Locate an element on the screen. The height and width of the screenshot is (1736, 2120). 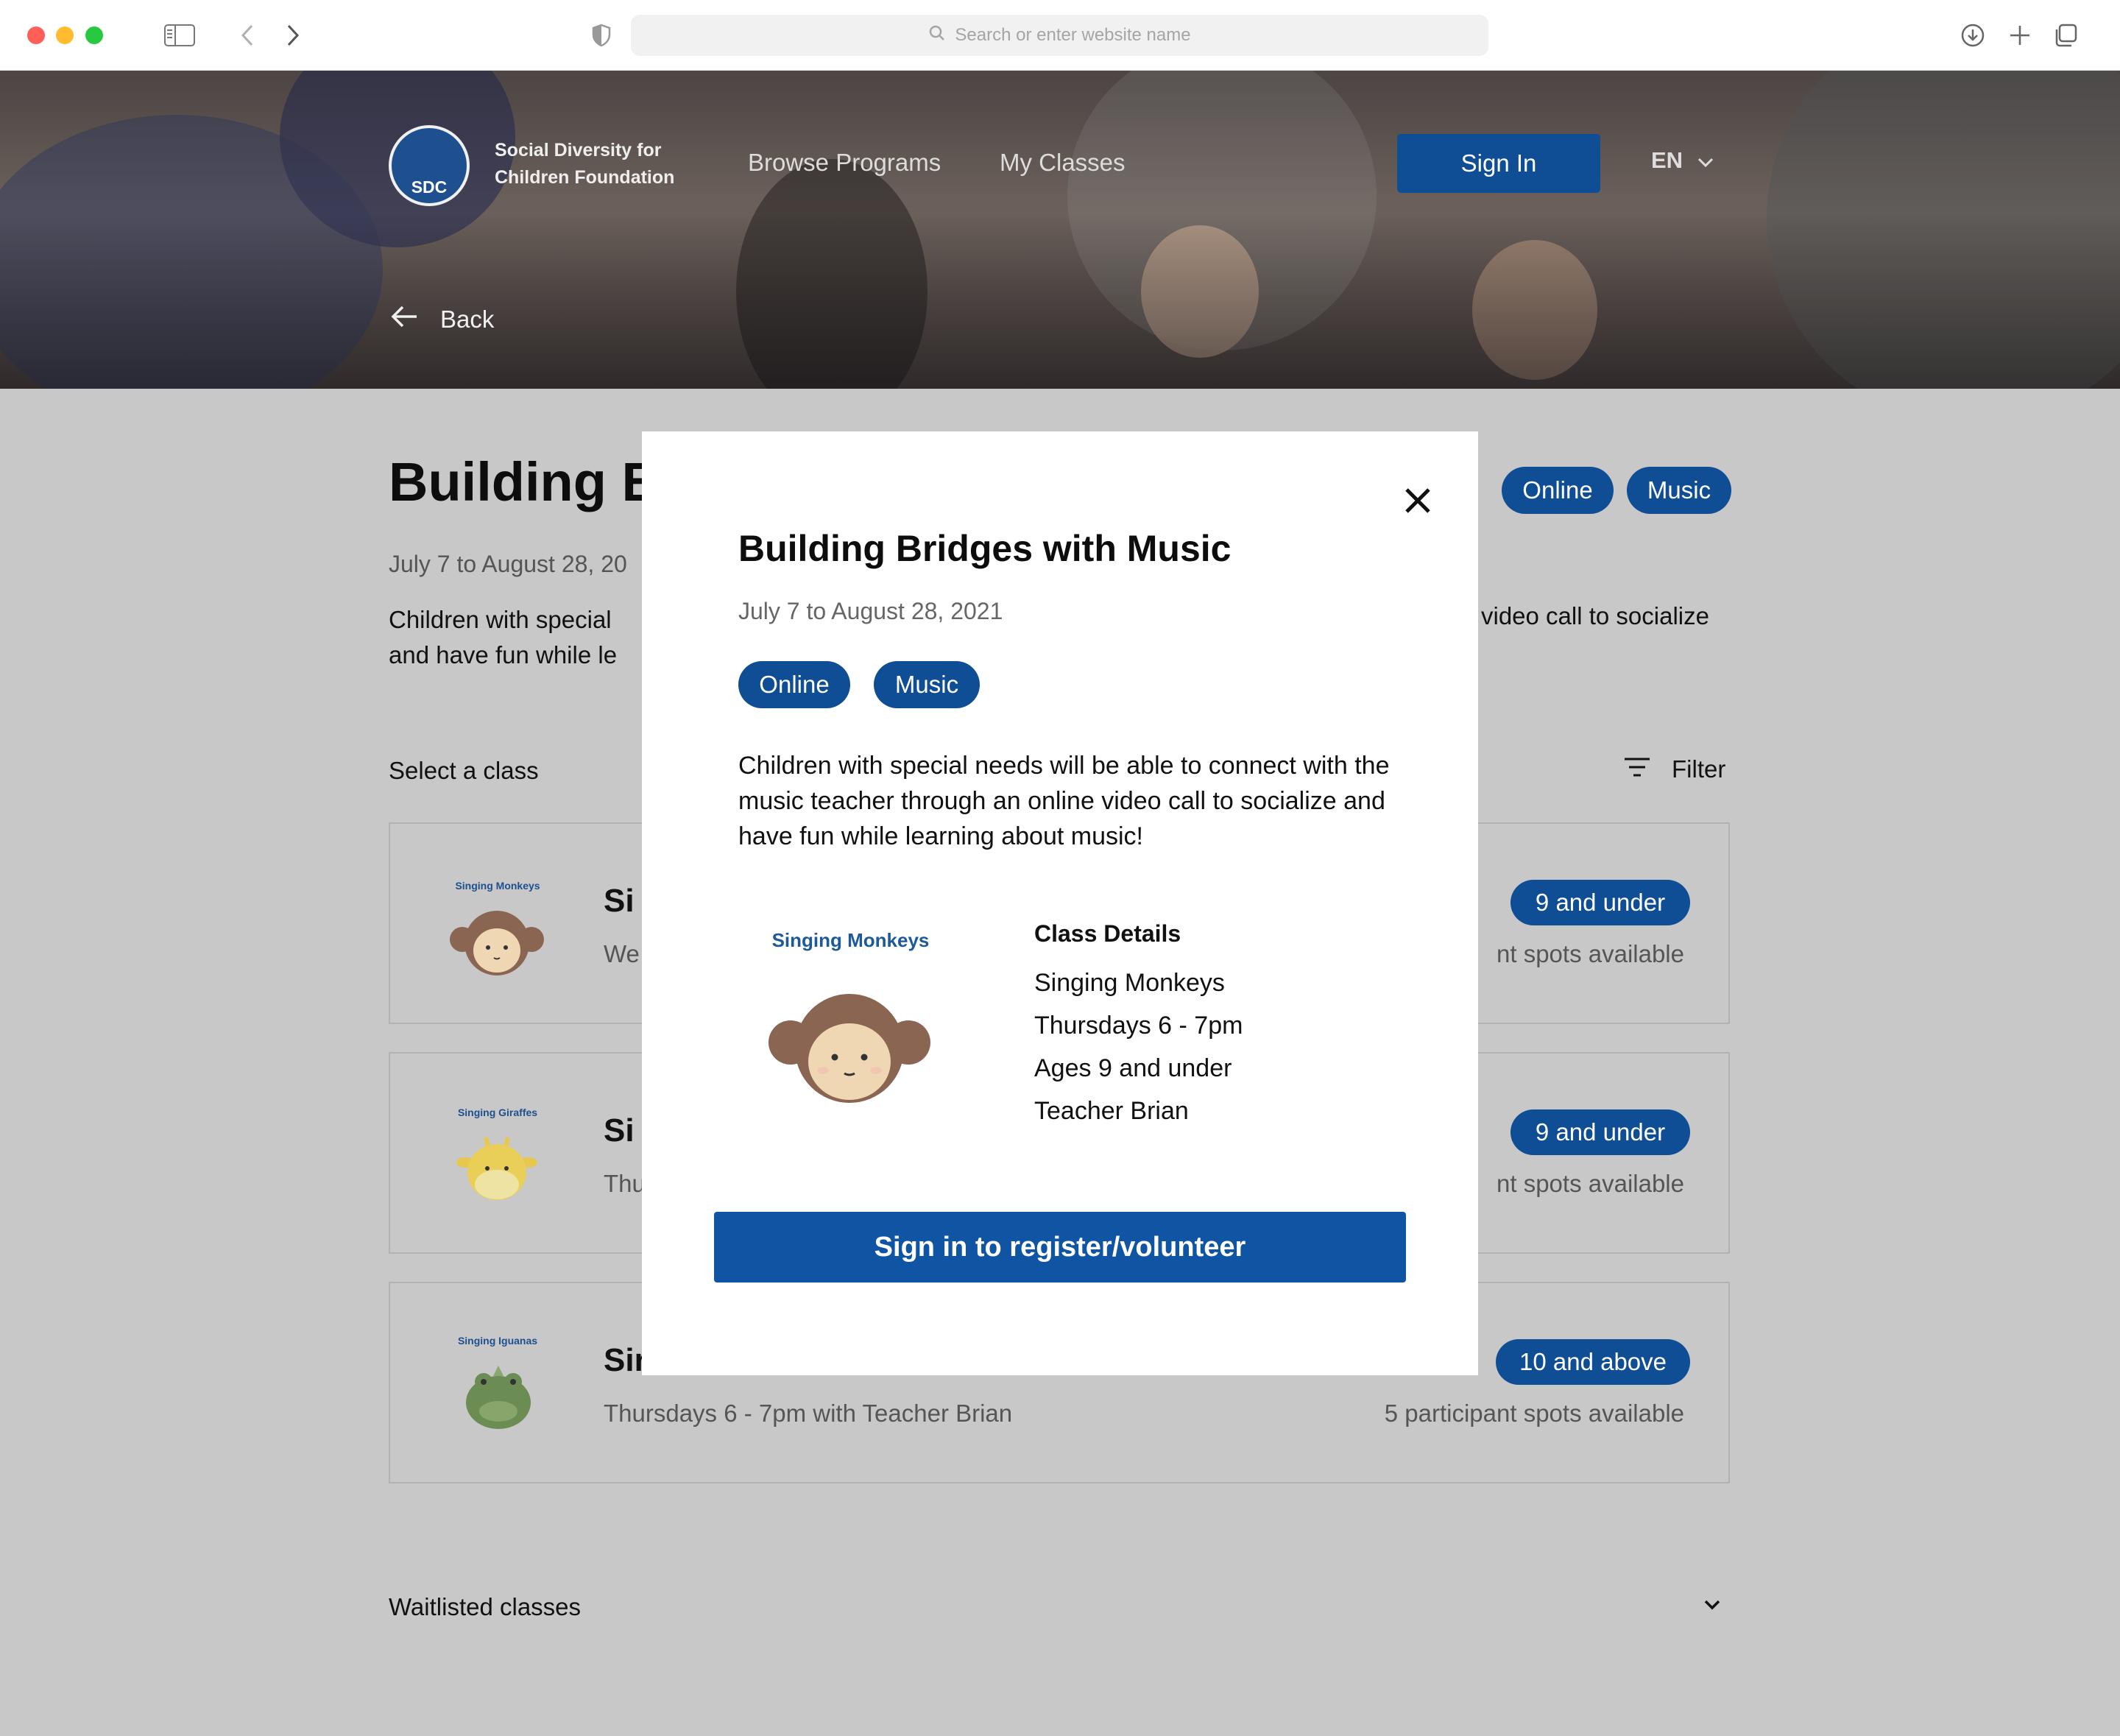
filter-icon is located at coordinates (1637, 769).